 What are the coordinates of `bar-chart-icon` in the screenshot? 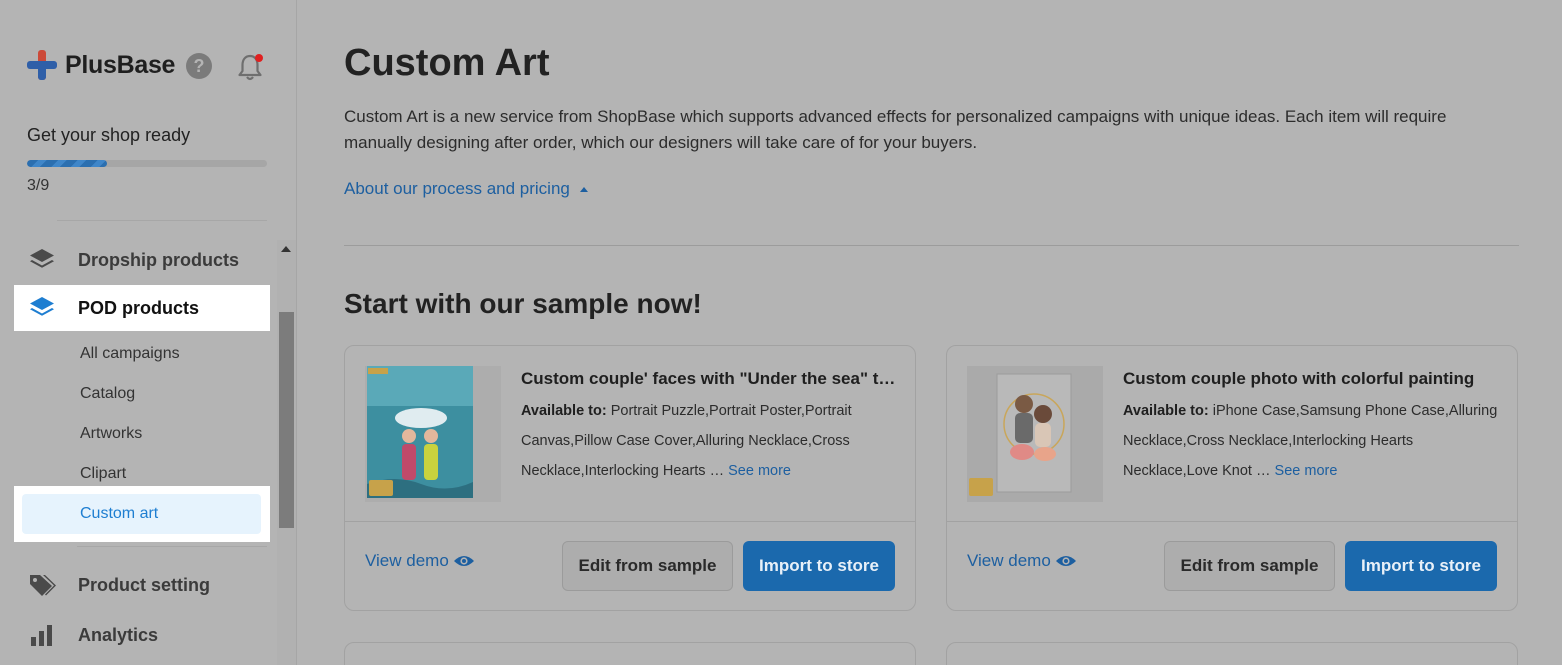 It's located at (42, 635).